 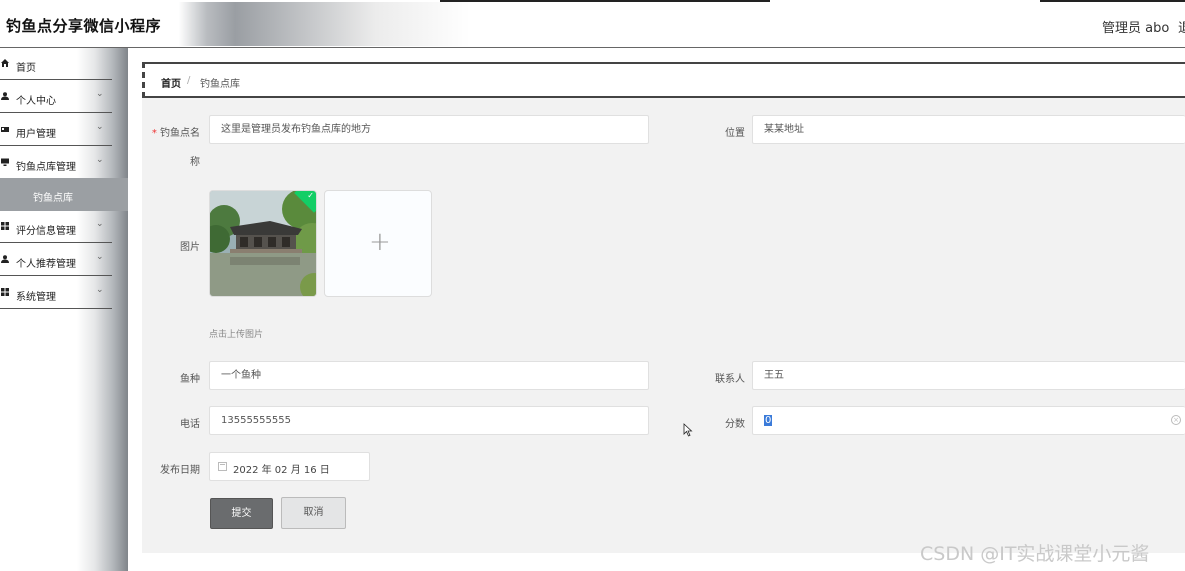 I want to click on image-upload-button: +, so click(x=378, y=243).